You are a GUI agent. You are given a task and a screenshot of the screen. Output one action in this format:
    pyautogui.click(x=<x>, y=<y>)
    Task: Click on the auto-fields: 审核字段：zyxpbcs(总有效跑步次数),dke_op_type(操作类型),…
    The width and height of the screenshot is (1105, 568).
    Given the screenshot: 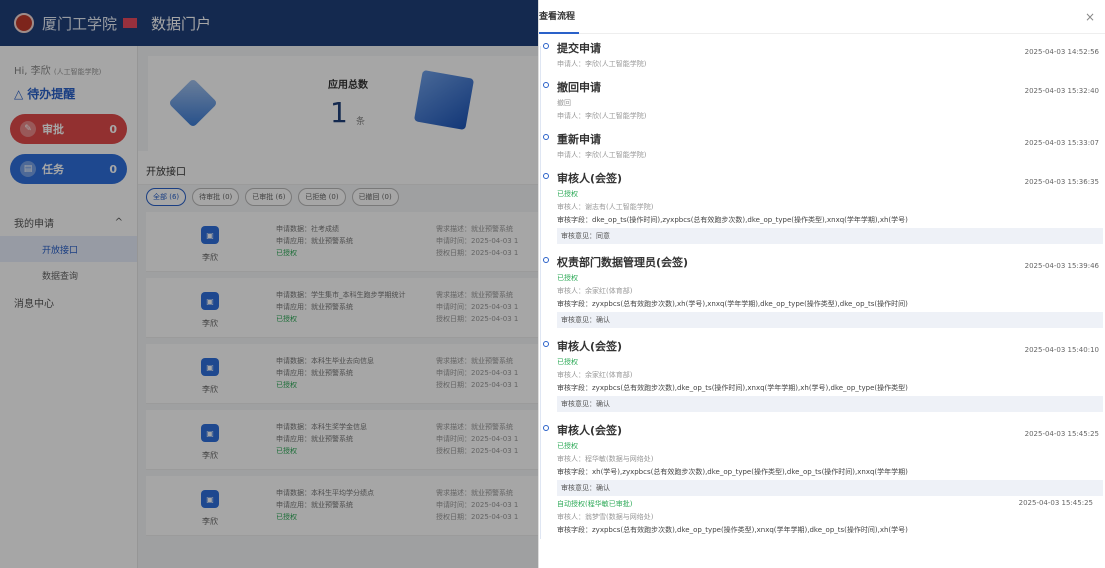 What is the action you would take?
    pyautogui.click(x=732, y=530)
    